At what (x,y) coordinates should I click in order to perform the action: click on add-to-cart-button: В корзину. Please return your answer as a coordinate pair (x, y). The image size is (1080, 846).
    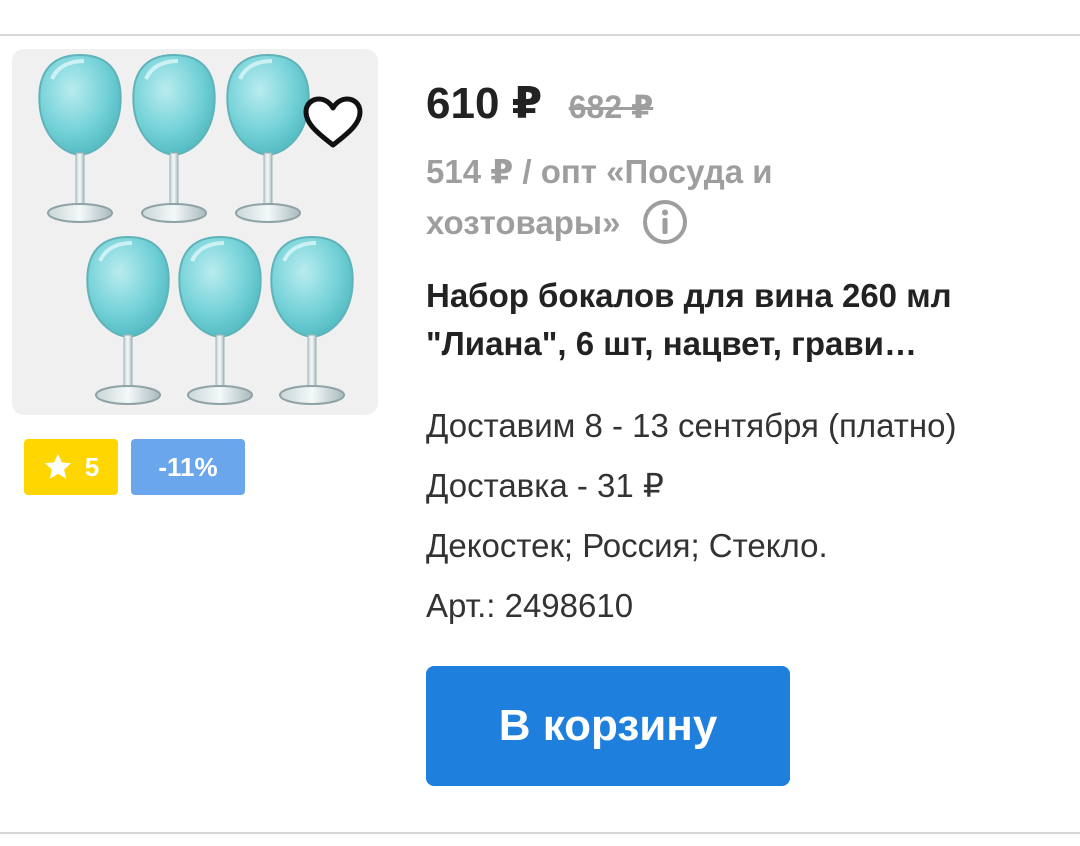
    Looking at the image, I should click on (608, 726).